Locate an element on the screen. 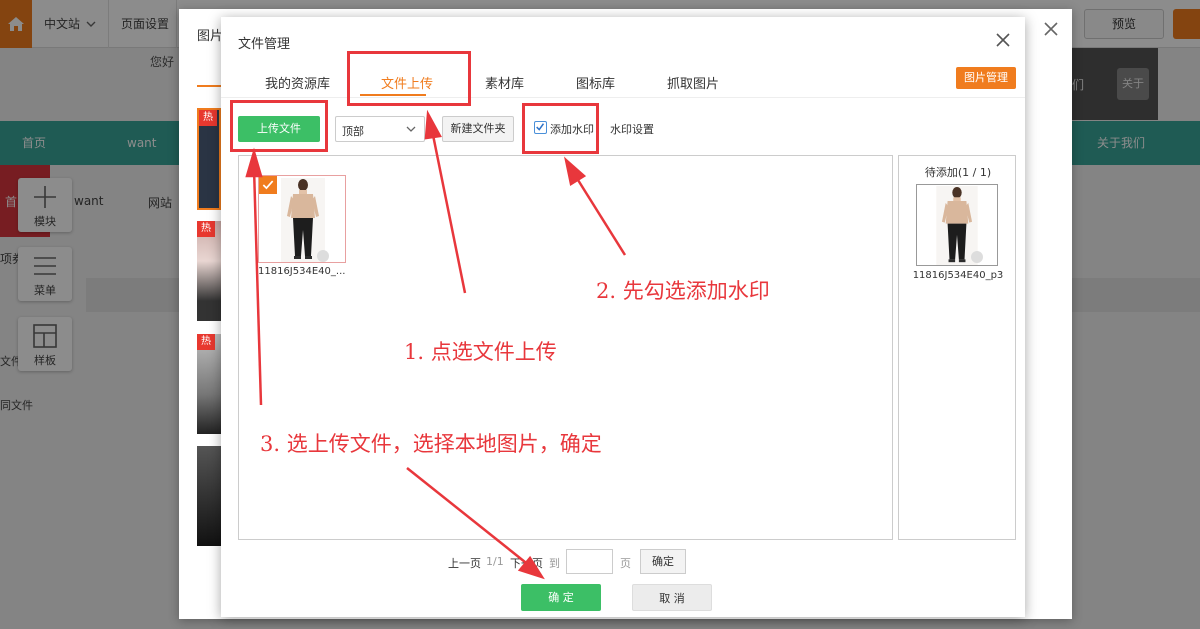 The width and height of the screenshot is (1200, 629). next-page-link: 下一页 is located at coordinates (526, 563).